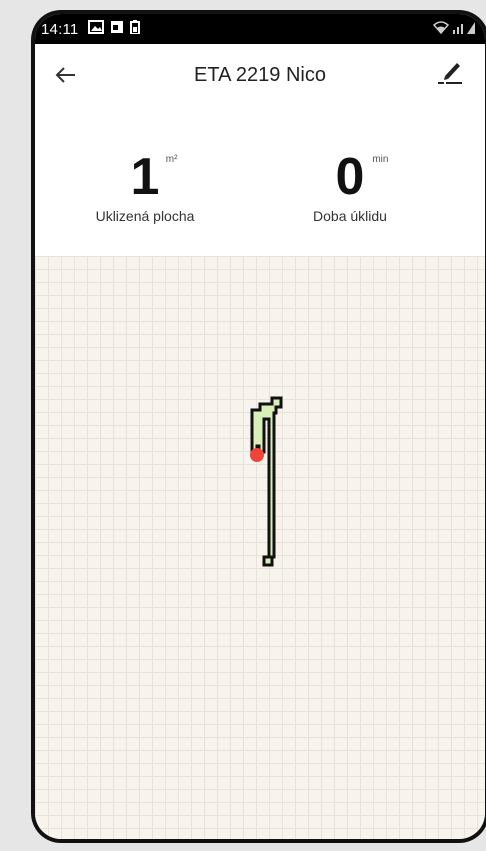  I want to click on system-icons, so click(453, 29).